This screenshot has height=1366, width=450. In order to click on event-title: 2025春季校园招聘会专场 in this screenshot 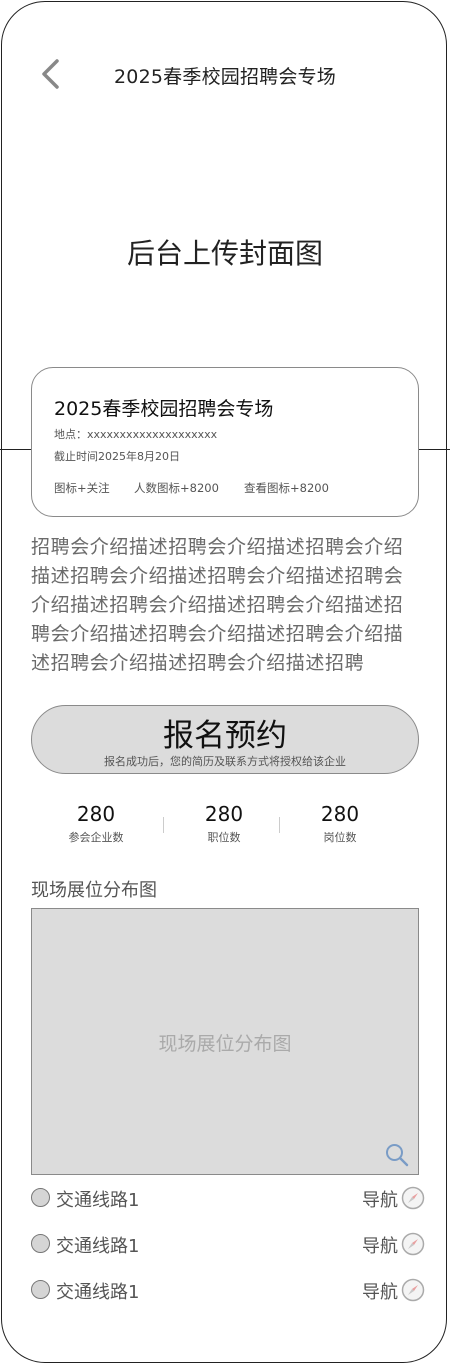, I will do `click(164, 409)`.